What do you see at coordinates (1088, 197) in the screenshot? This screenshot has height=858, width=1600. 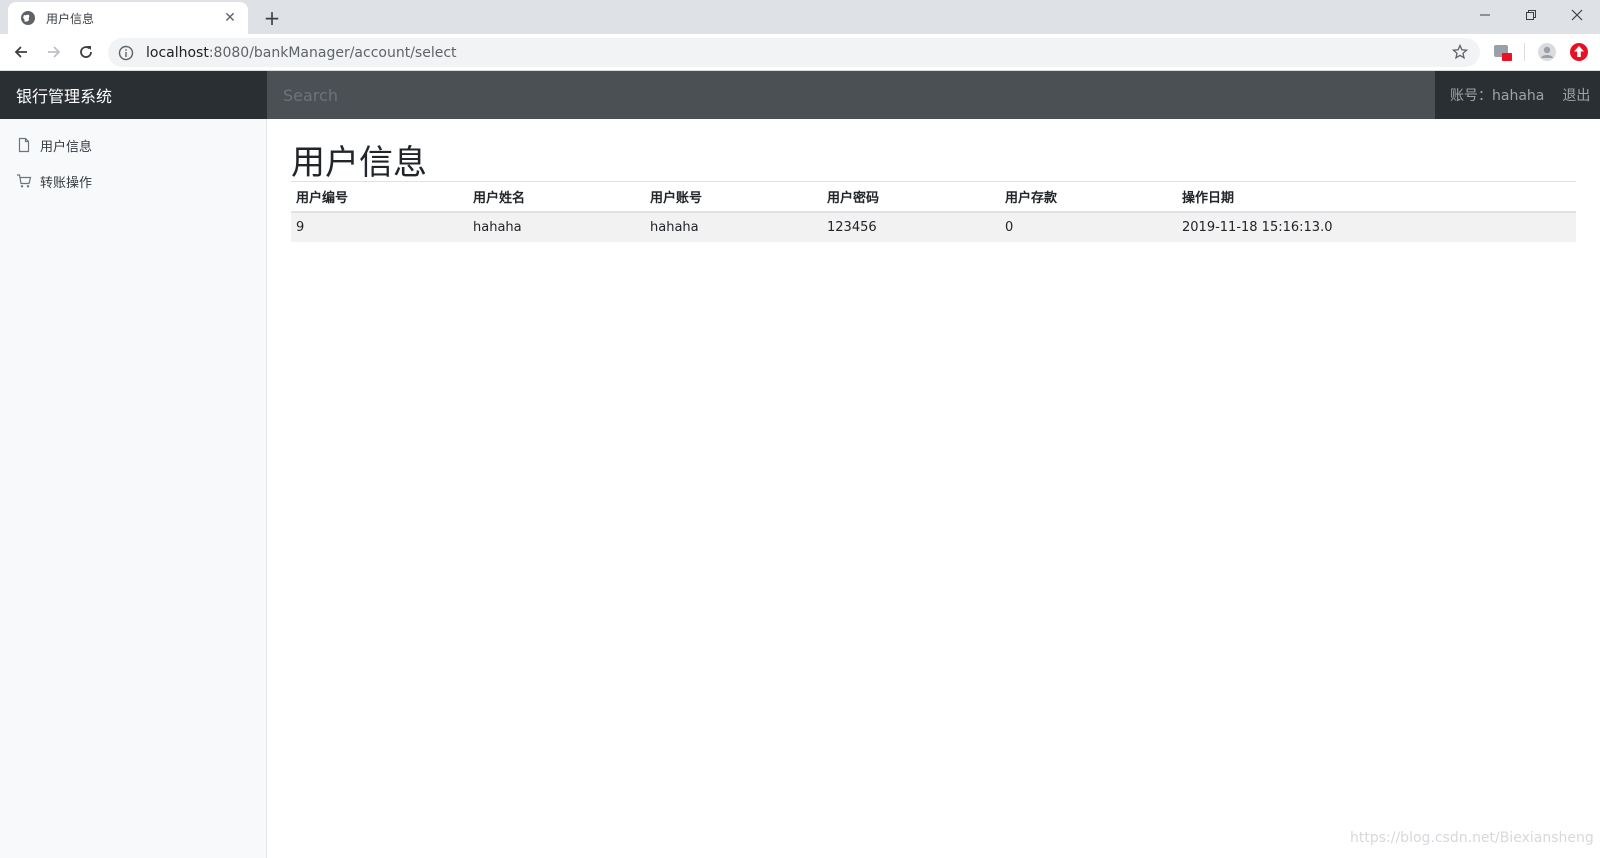 I see `column-header-deposit: 用户存款` at bounding box center [1088, 197].